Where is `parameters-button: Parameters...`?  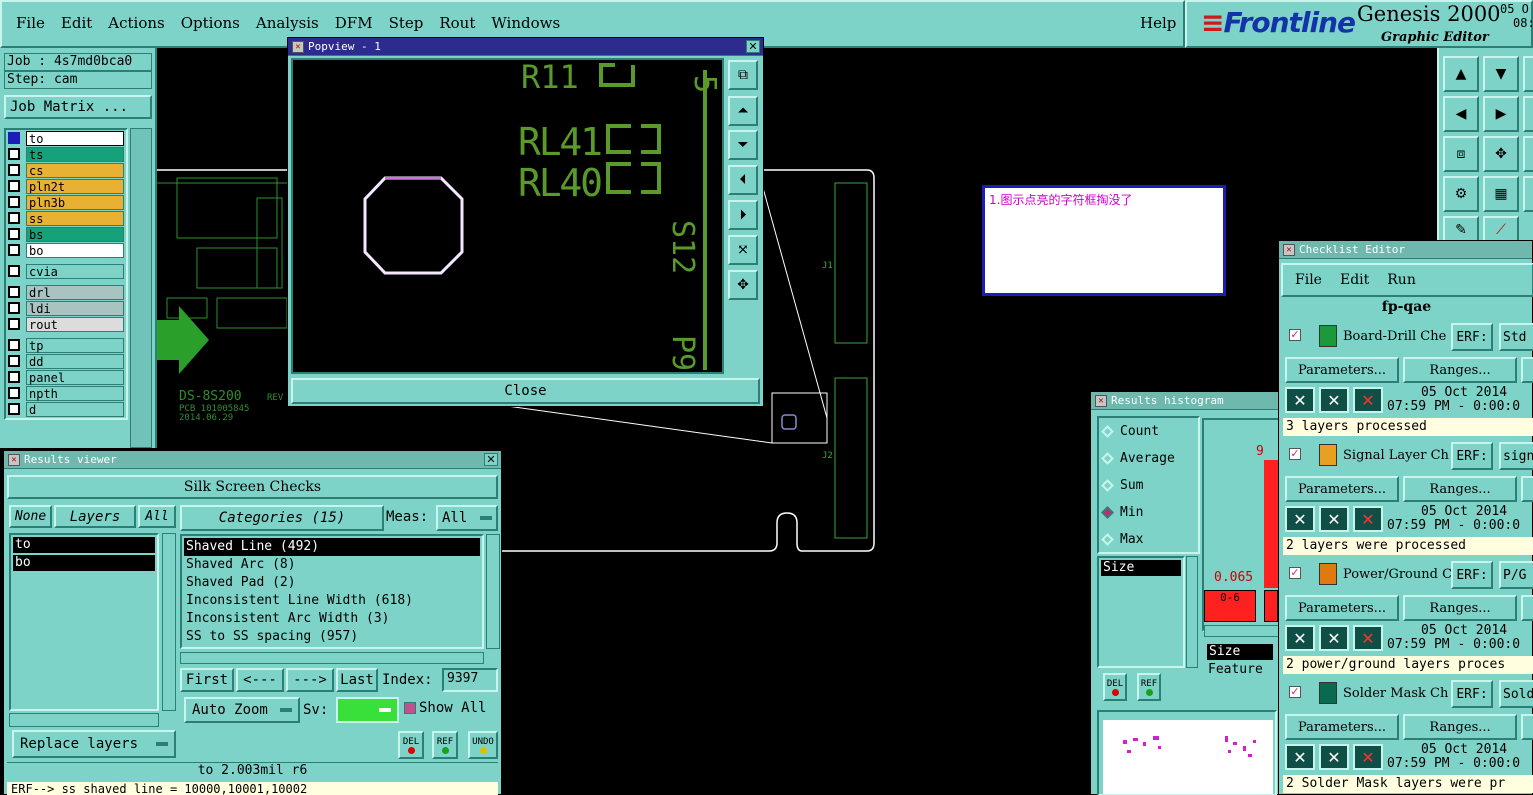
parameters-button: Parameters... is located at coordinates (1342, 370).